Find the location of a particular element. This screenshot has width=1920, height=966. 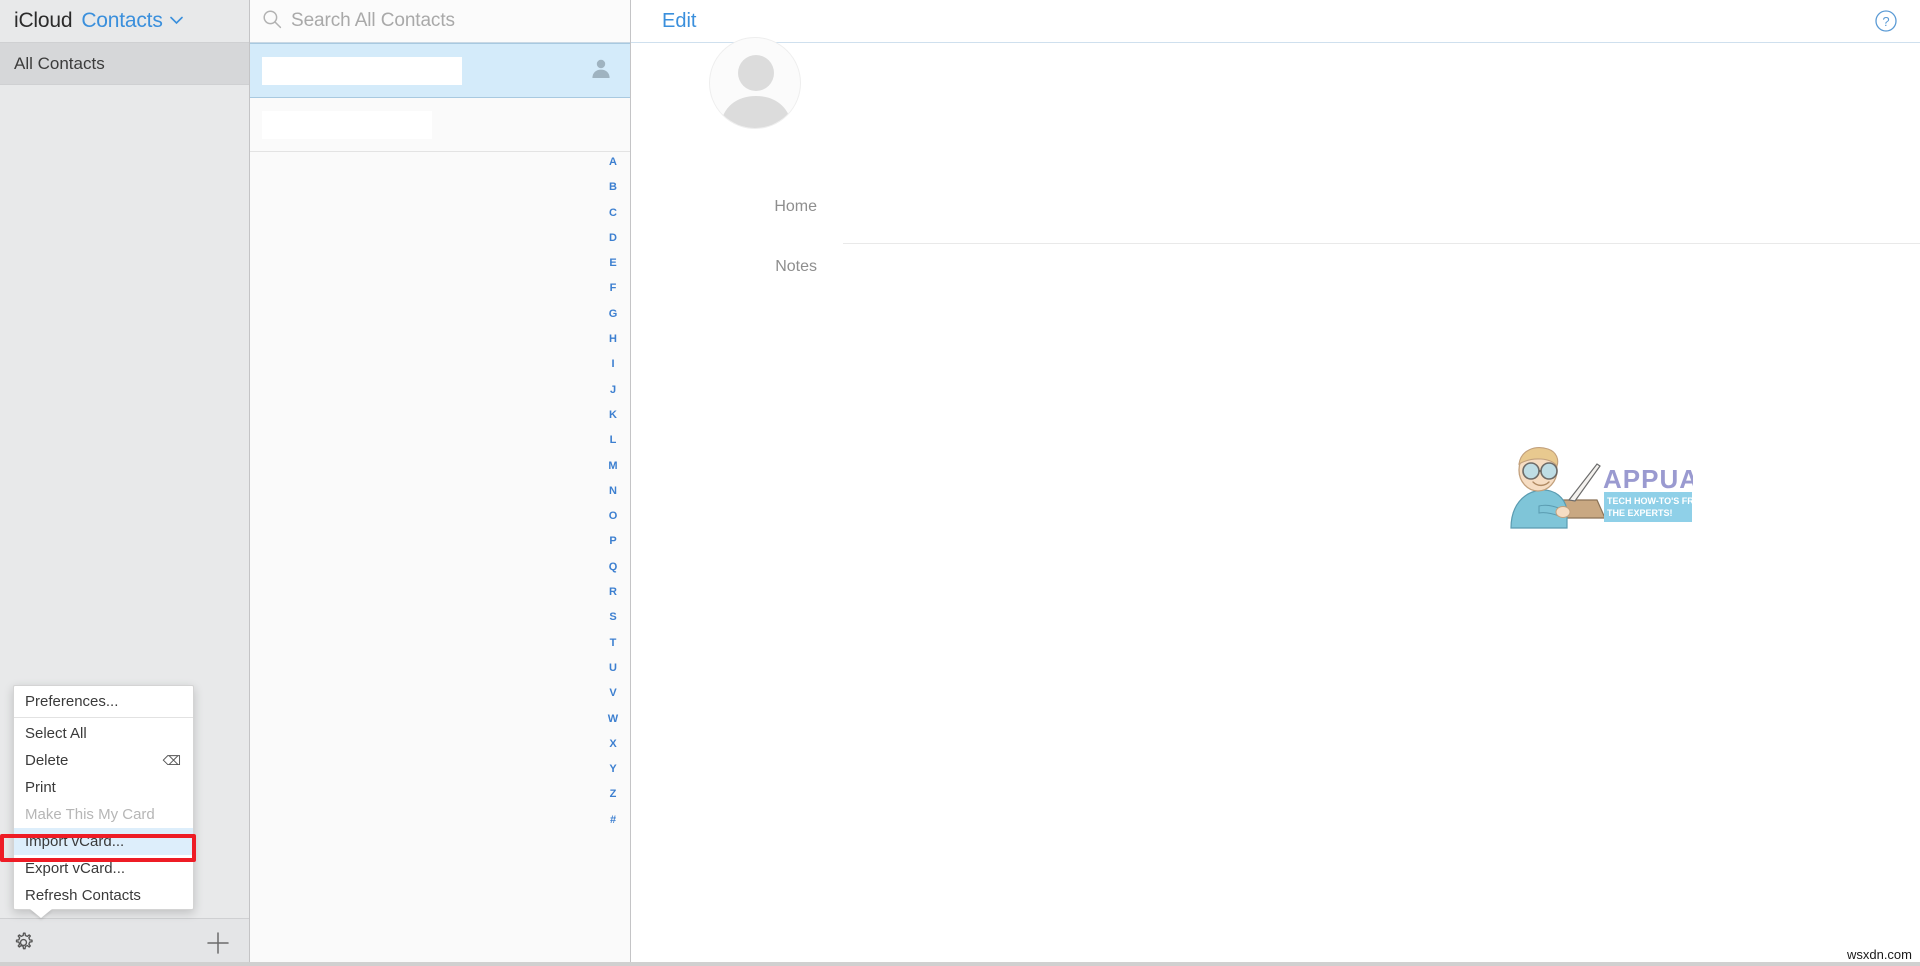

backspace-key-icon: ⌫ is located at coordinates (171, 760).